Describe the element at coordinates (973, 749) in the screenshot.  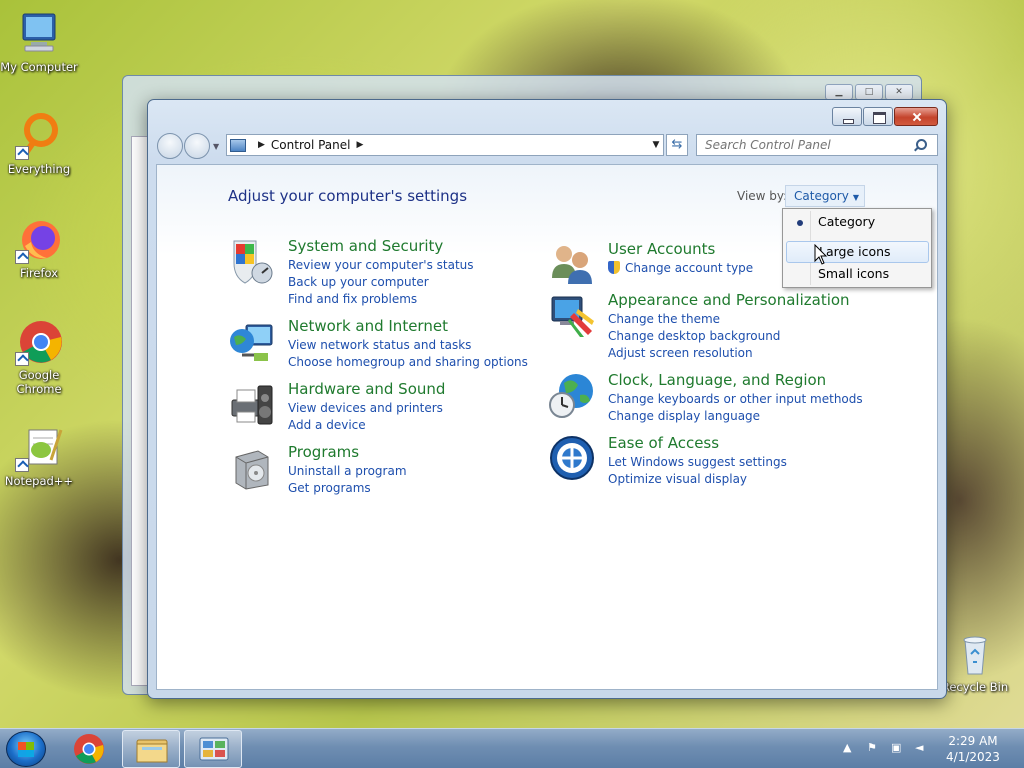
I see `clock: 2:29 AM 4/1/2023` at that location.